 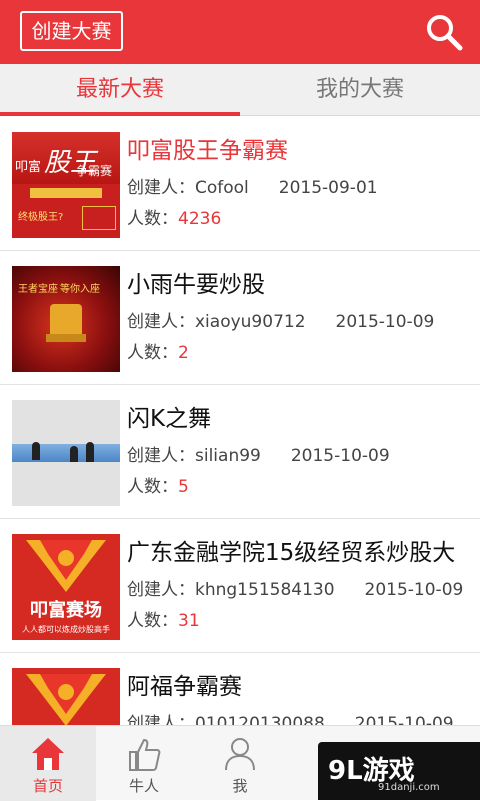 What do you see at coordinates (38, 289) in the screenshot?
I see `poster-text: 王者宝座` at bounding box center [38, 289].